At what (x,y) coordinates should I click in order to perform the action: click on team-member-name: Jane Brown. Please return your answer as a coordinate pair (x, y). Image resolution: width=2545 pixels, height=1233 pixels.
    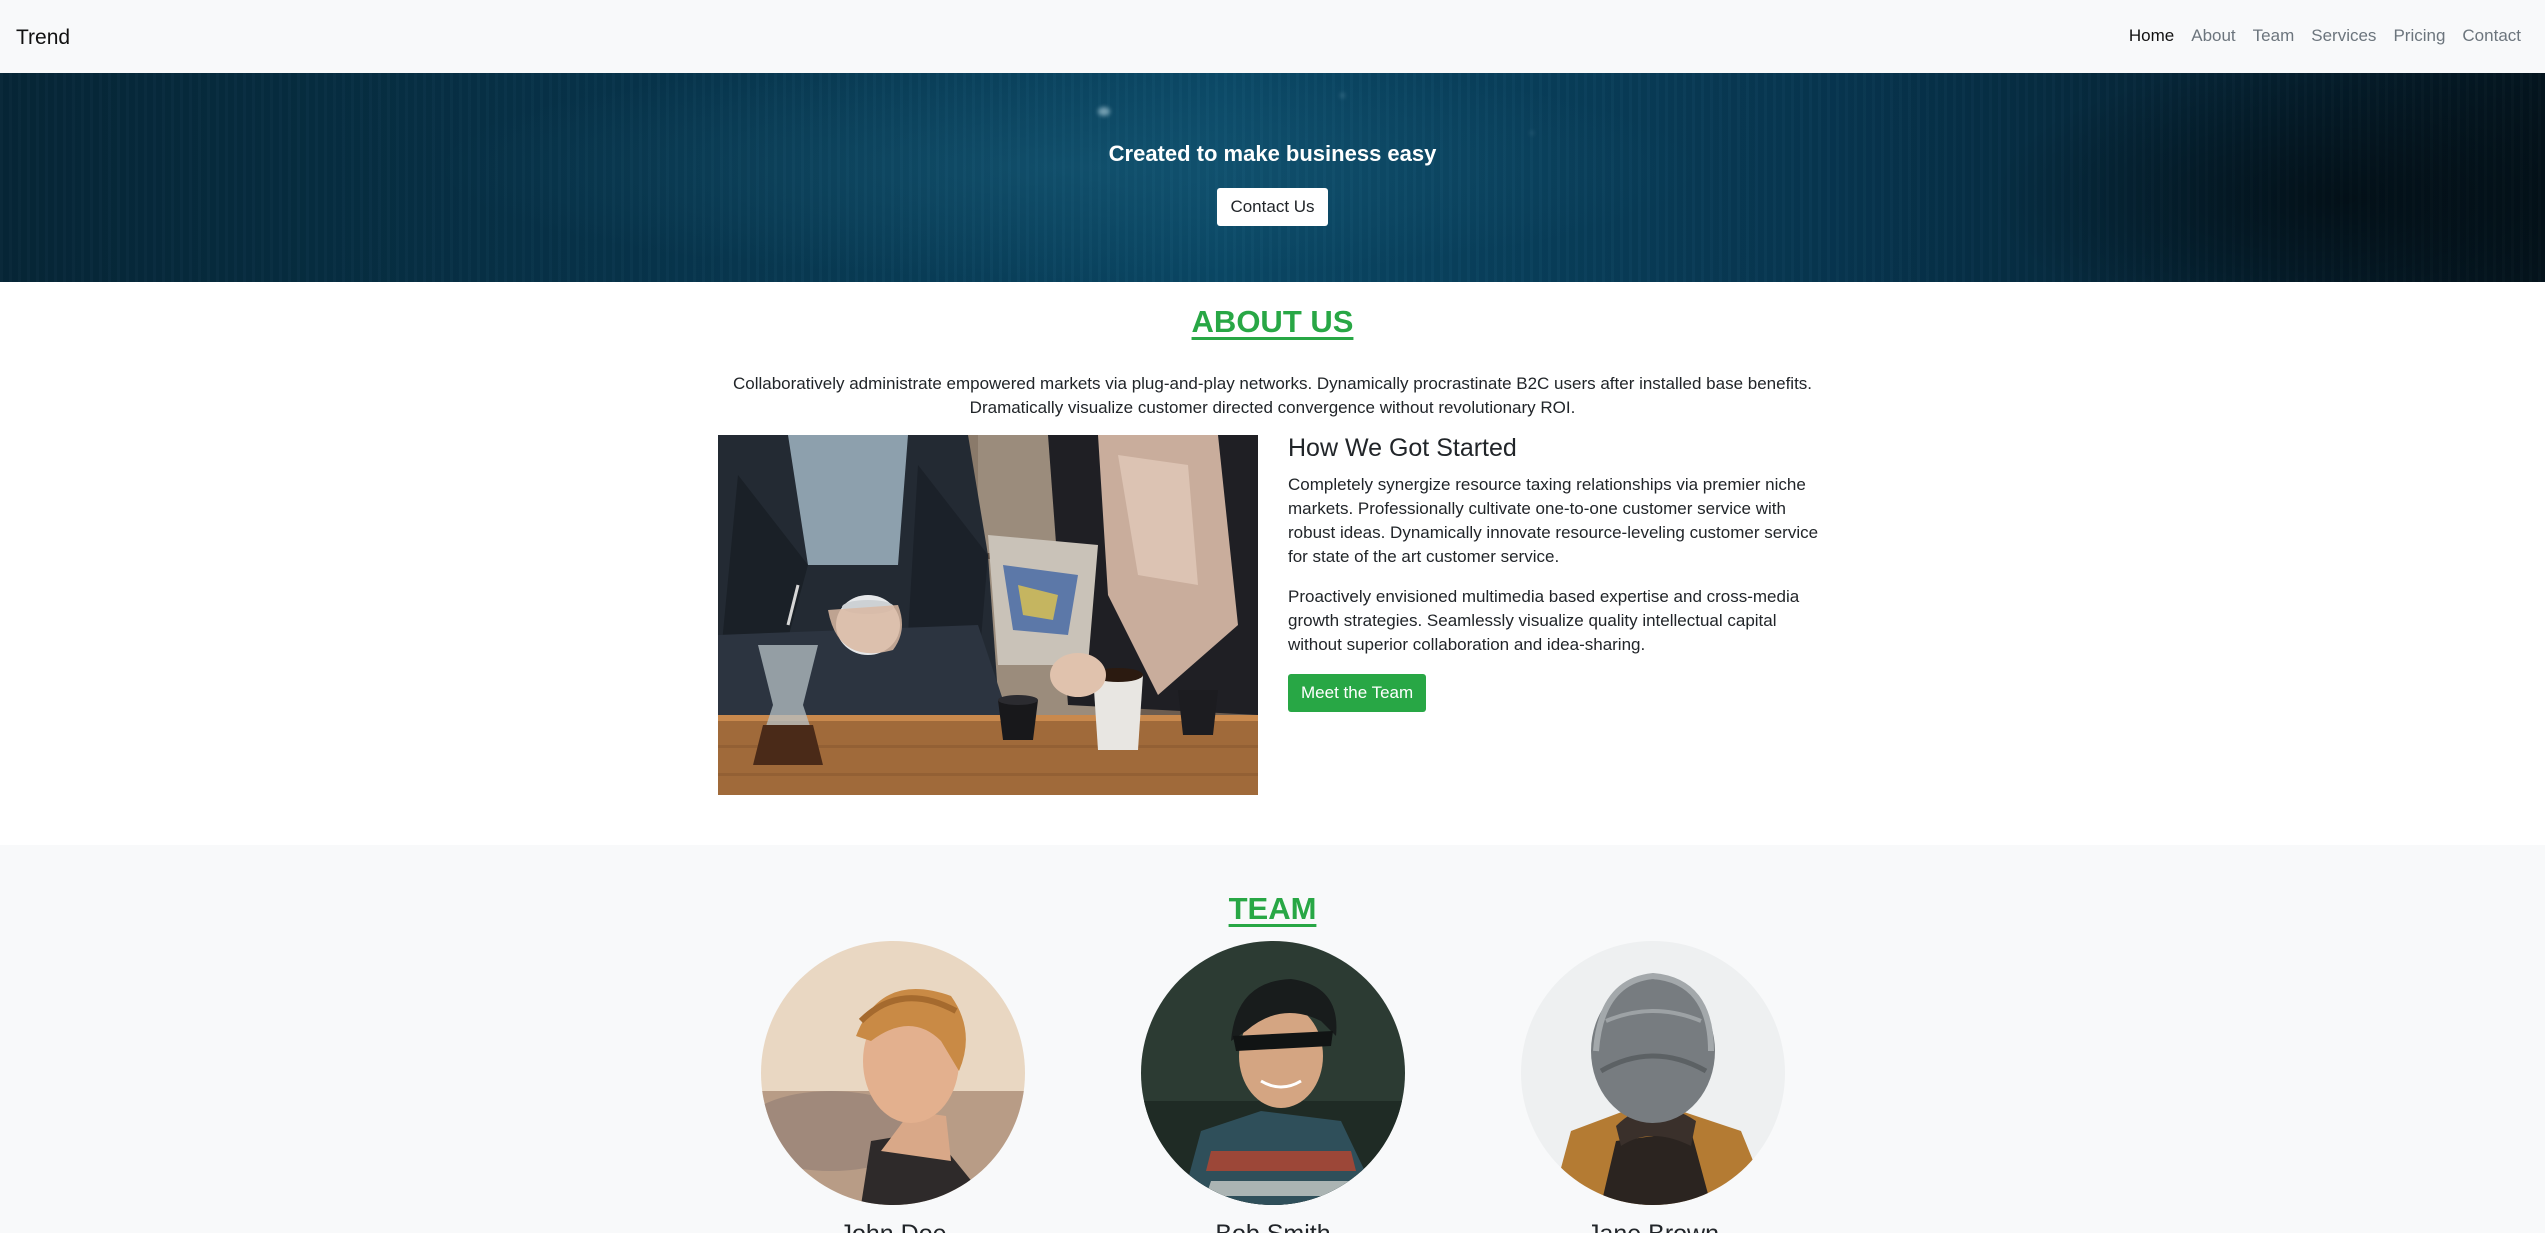
    Looking at the image, I should click on (1653, 1226).